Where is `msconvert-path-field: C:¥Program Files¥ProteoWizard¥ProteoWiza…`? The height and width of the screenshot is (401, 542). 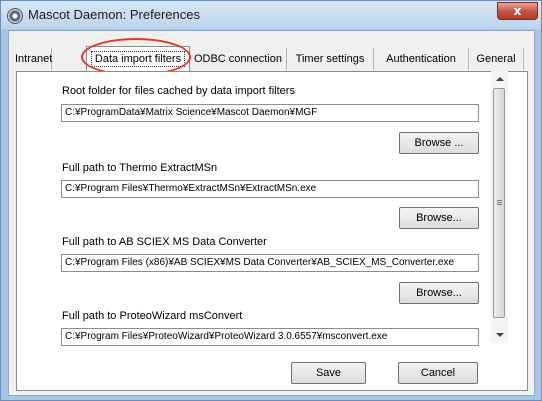
msconvert-path-field: C:¥Program Files¥ProteoWizard¥ProteoWiza… is located at coordinates (270, 337).